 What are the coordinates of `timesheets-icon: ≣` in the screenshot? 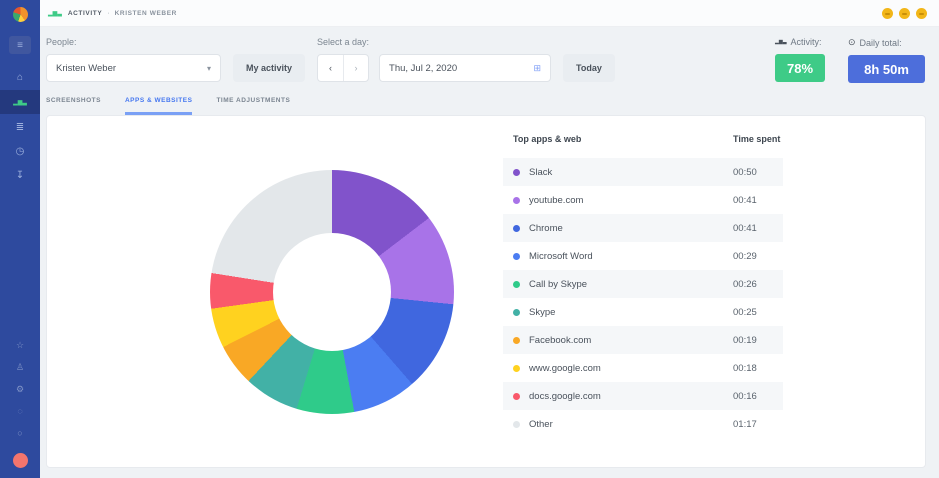 It's located at (20, 127).